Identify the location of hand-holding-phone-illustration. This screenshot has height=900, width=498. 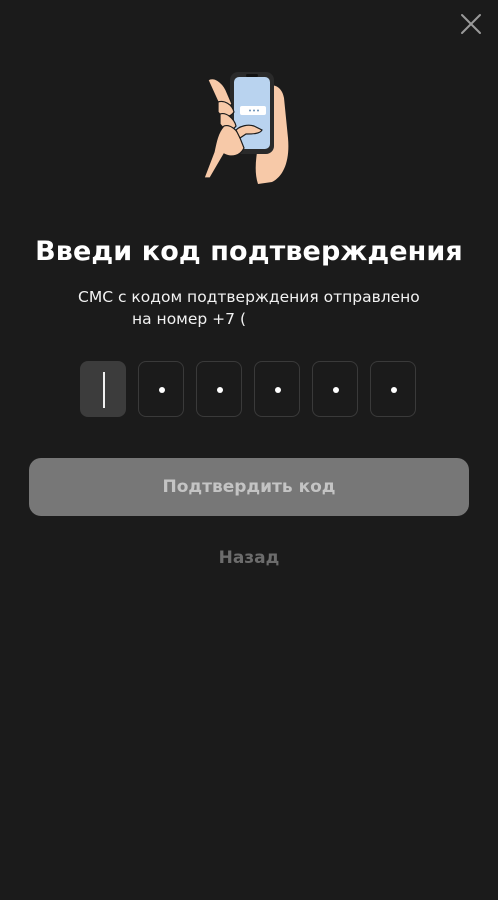
(250, 127).